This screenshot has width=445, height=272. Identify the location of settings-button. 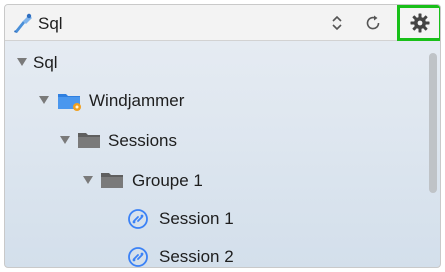
(418, 23).